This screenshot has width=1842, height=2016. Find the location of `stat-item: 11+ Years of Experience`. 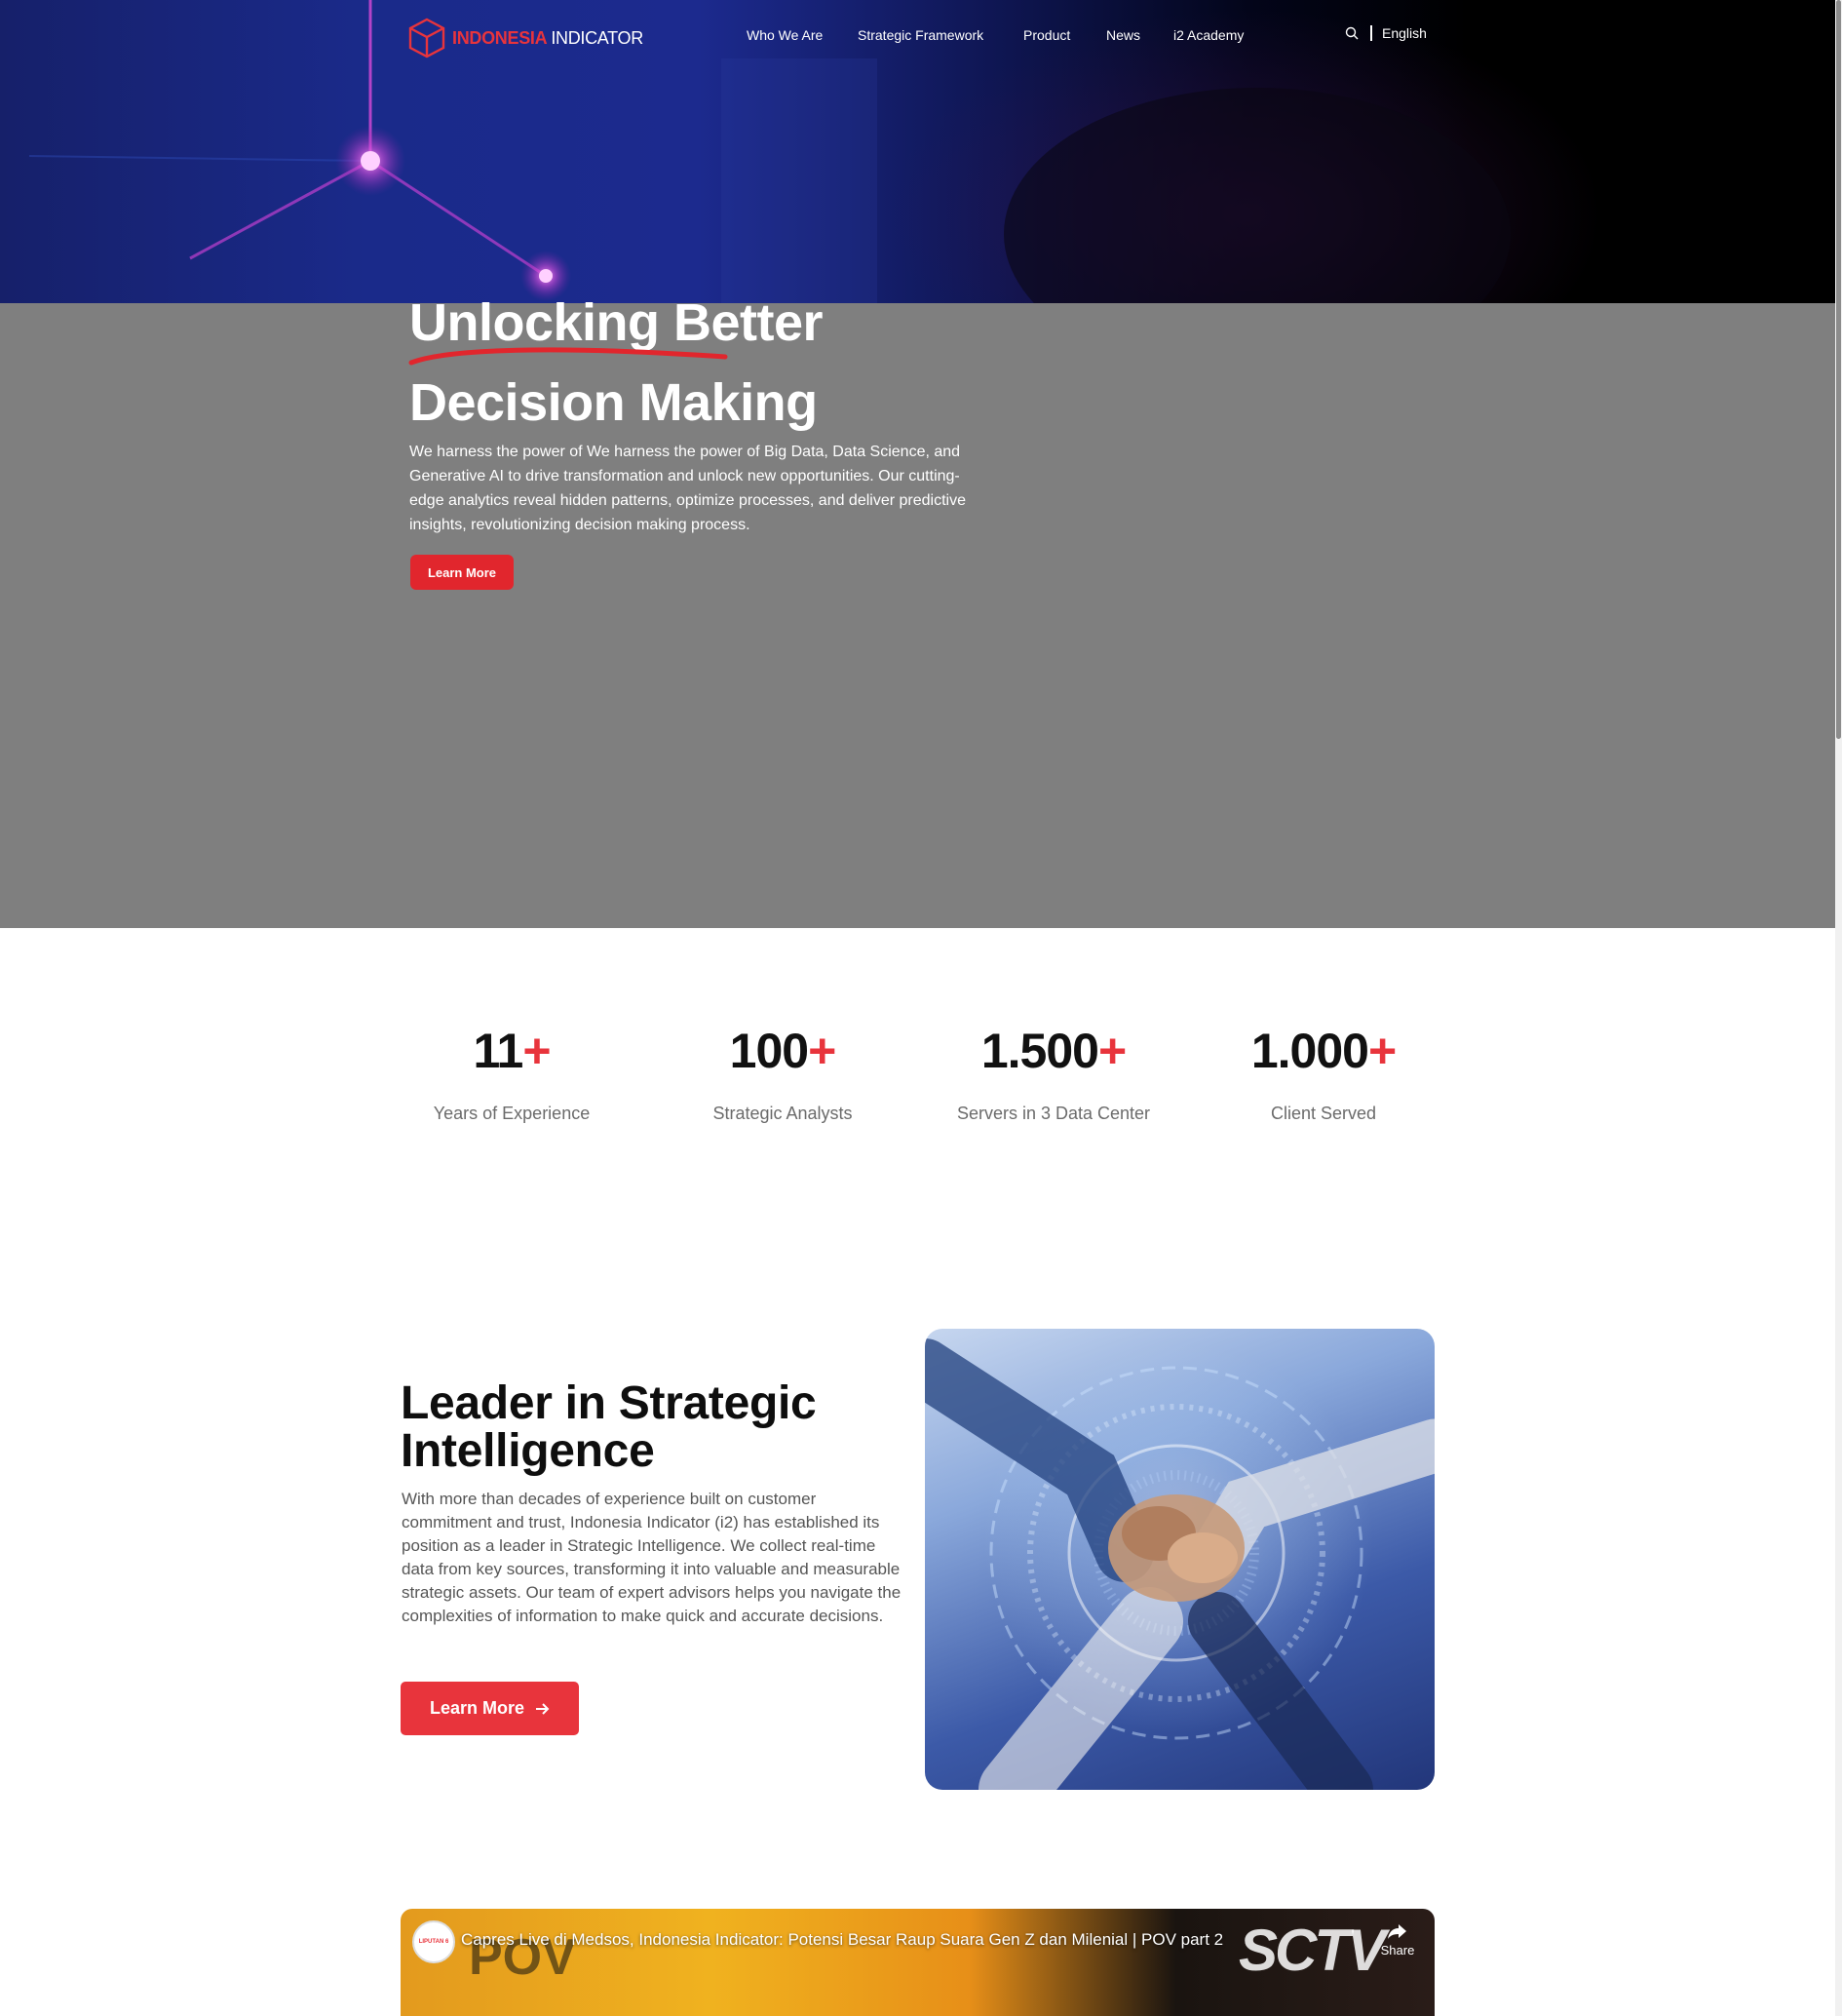

stat-item: 11+ Years of Experience is located at coordinates (511, 1074).